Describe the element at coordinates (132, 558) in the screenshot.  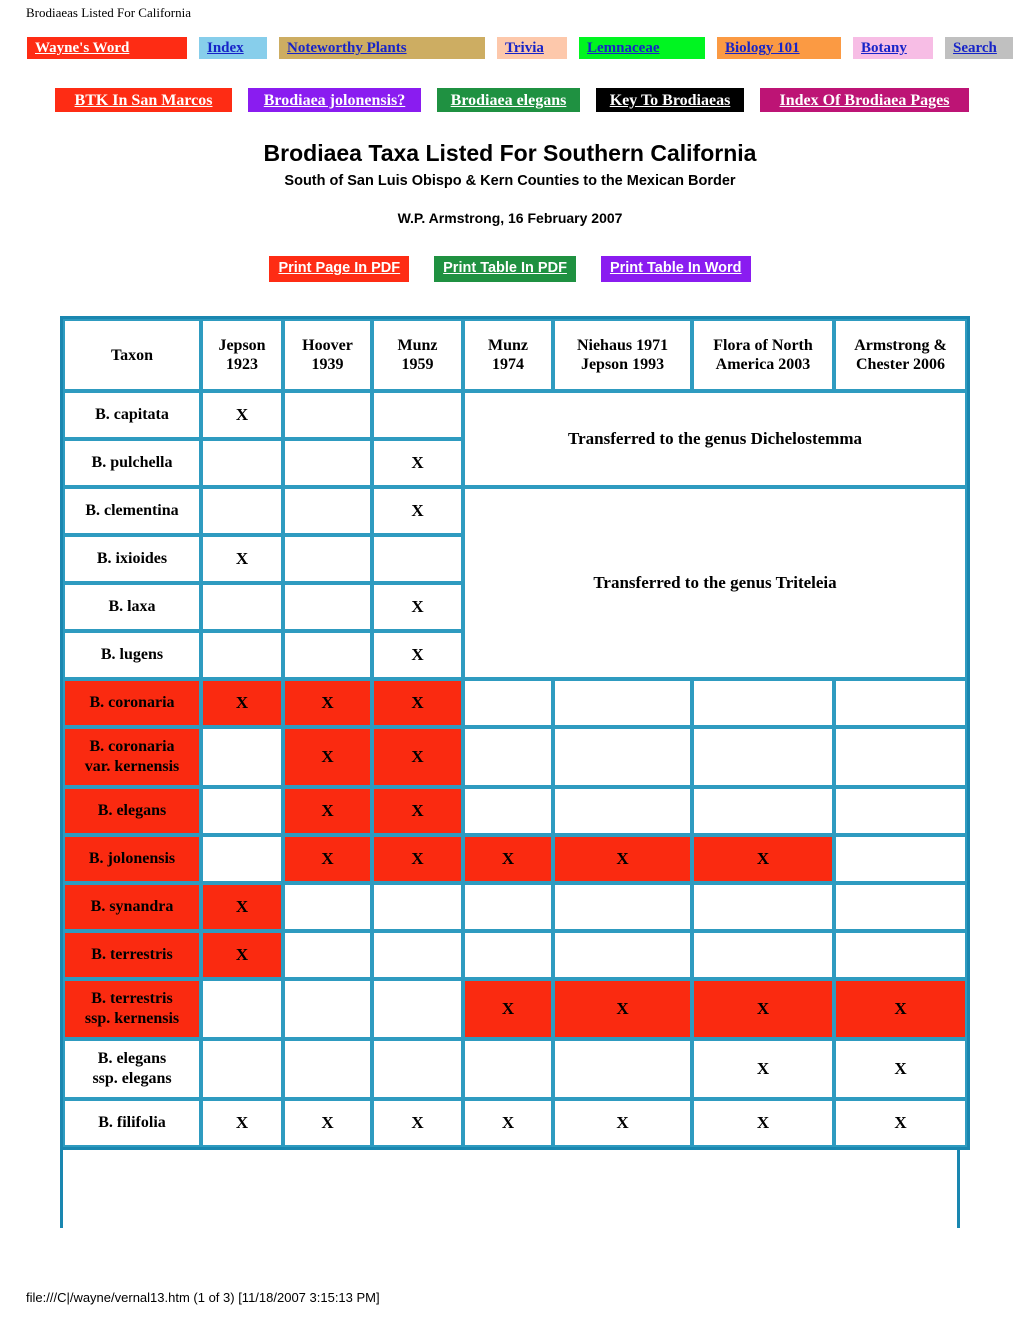
I see `taxon-label-line: B. ixioides` at that location.